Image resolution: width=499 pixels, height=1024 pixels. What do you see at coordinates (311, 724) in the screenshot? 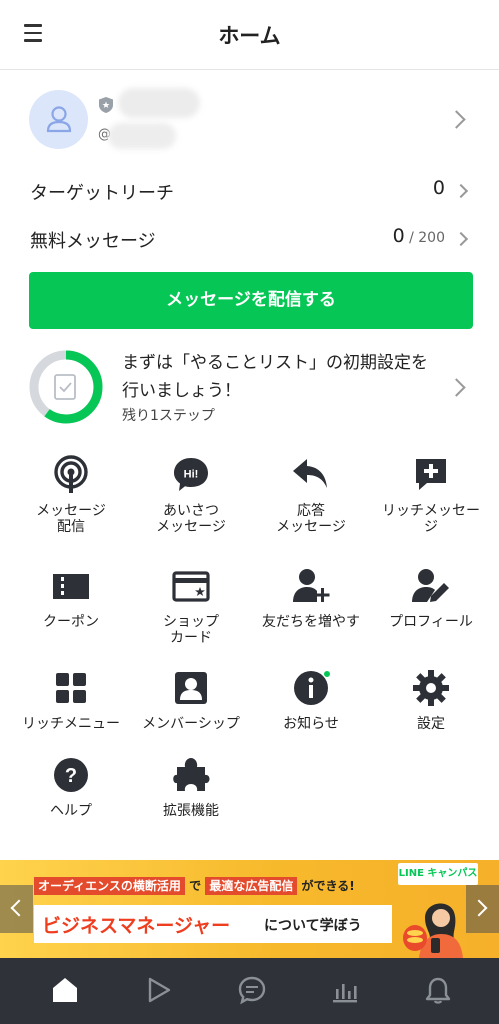
I see `tile-label: お知らせ` at bounding box center [311, 724].